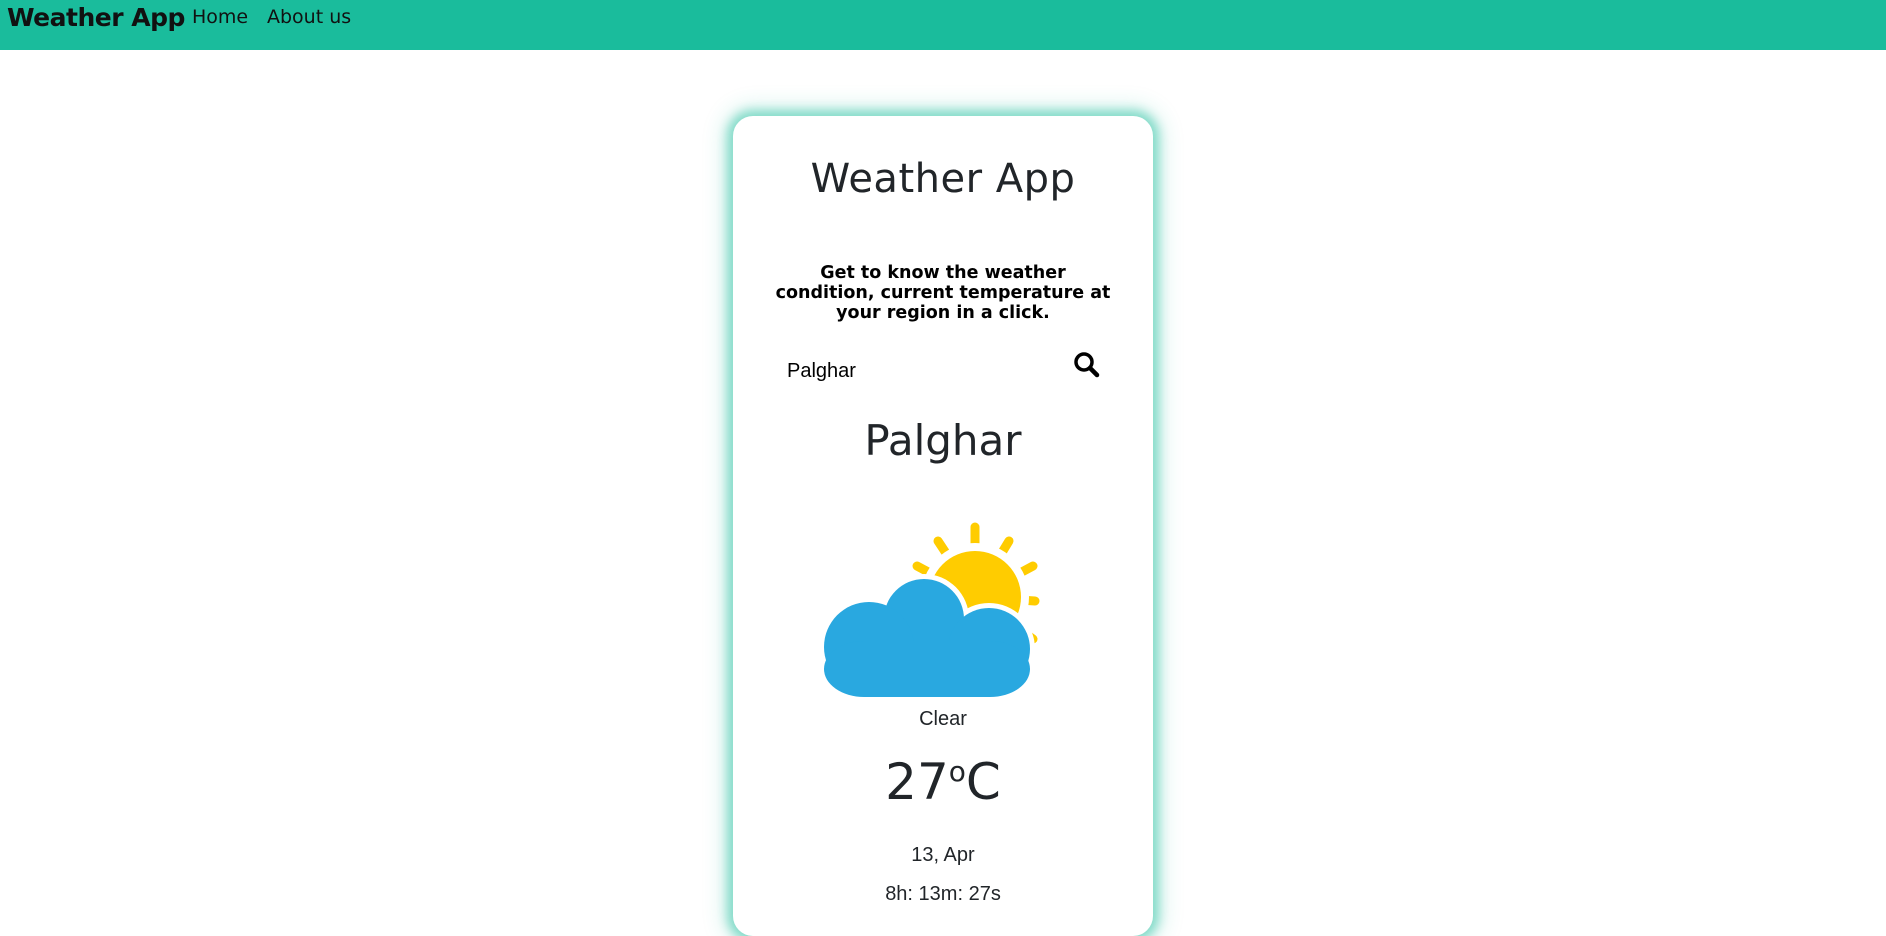  Describe the element at coordinates (943, 25) in the screenshot. I see `navbar: Weather App Home About us` at that location.